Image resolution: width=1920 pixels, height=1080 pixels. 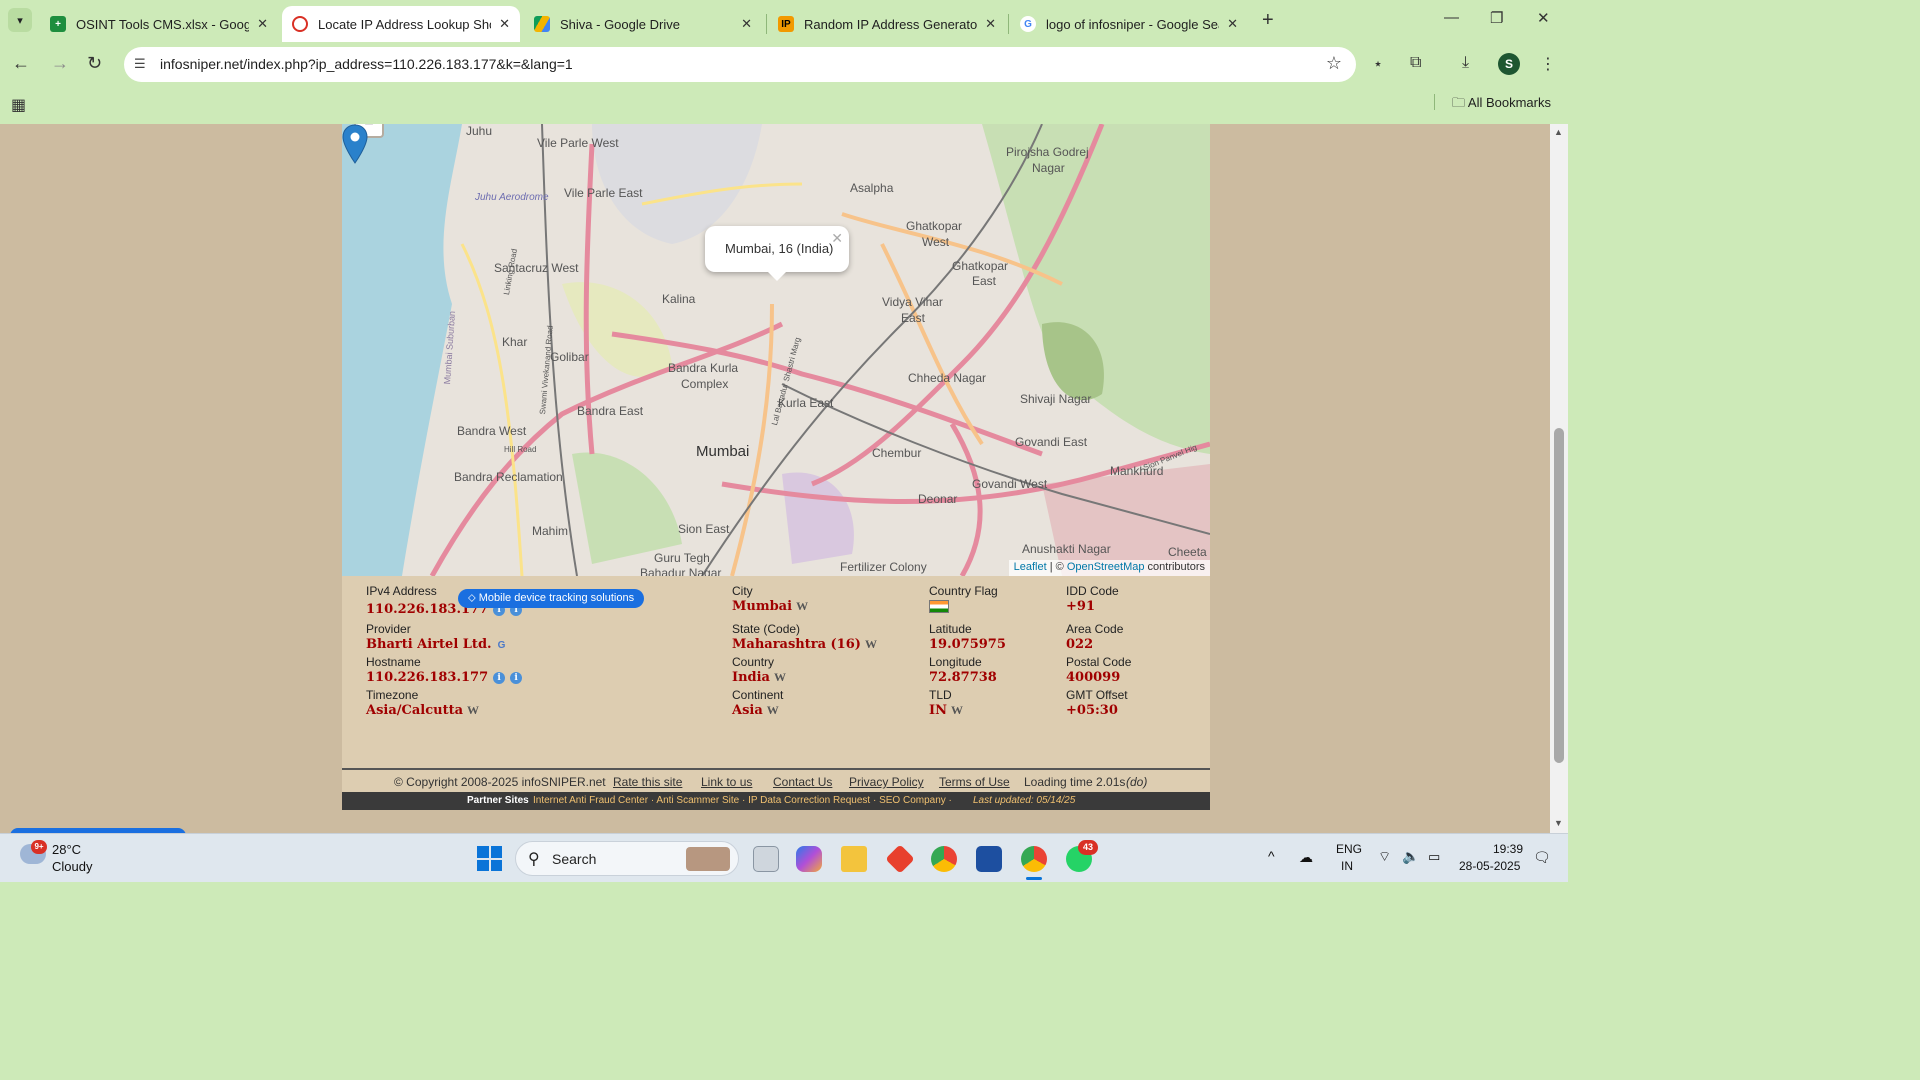 I want to click on forward-button: →, so click(x=60, y=63).